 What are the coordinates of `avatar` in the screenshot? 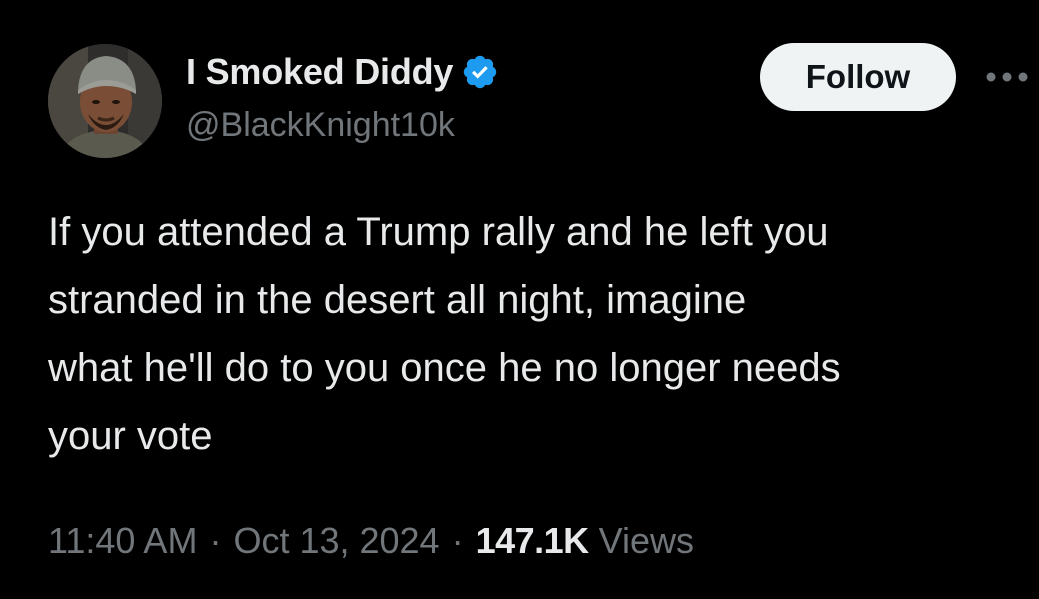 It's located at (105, 101).